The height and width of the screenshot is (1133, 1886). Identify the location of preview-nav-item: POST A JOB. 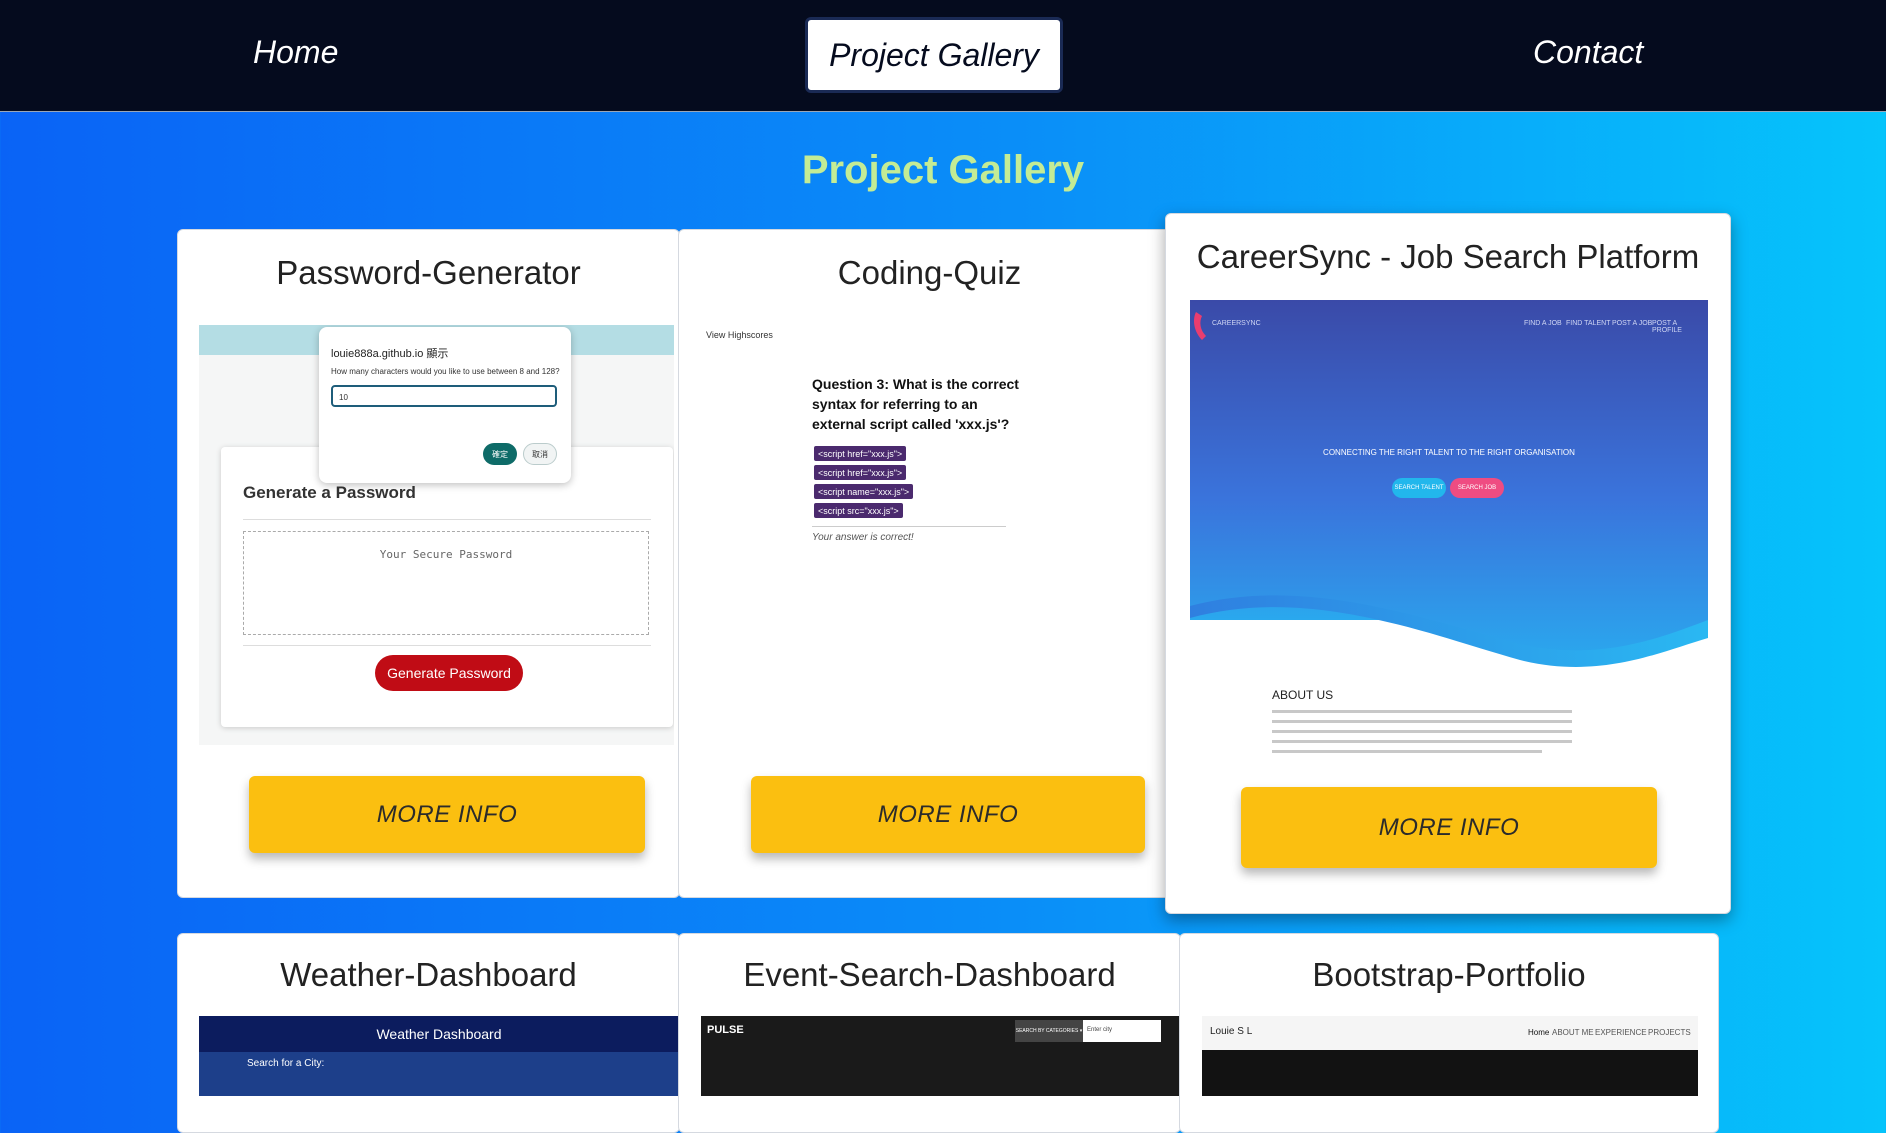
(1632, 323).